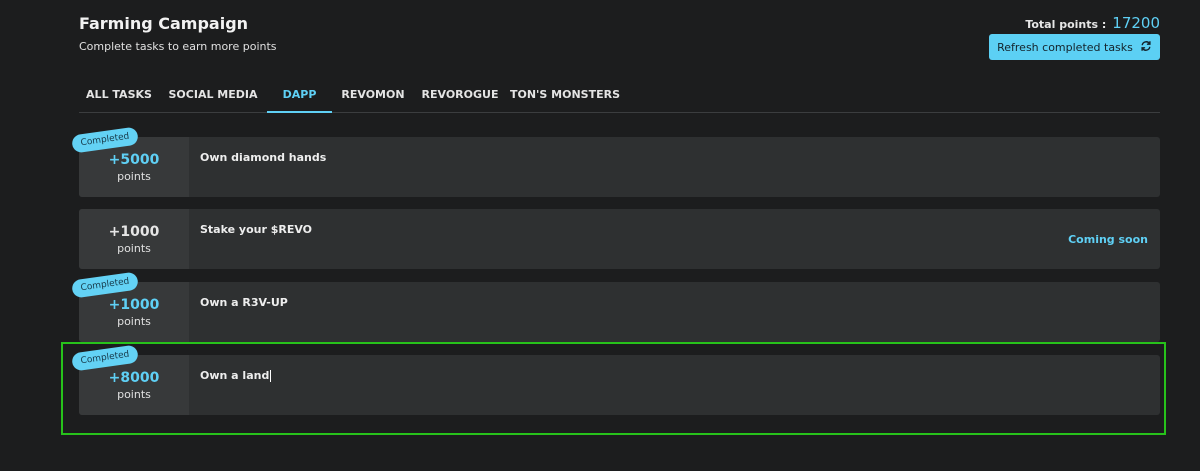 The image size is (1200, 471). What do you see at coordinates (134, 159) in the screenshot?
I see `task-points-value: +5000` at bounding box center [134, 159].